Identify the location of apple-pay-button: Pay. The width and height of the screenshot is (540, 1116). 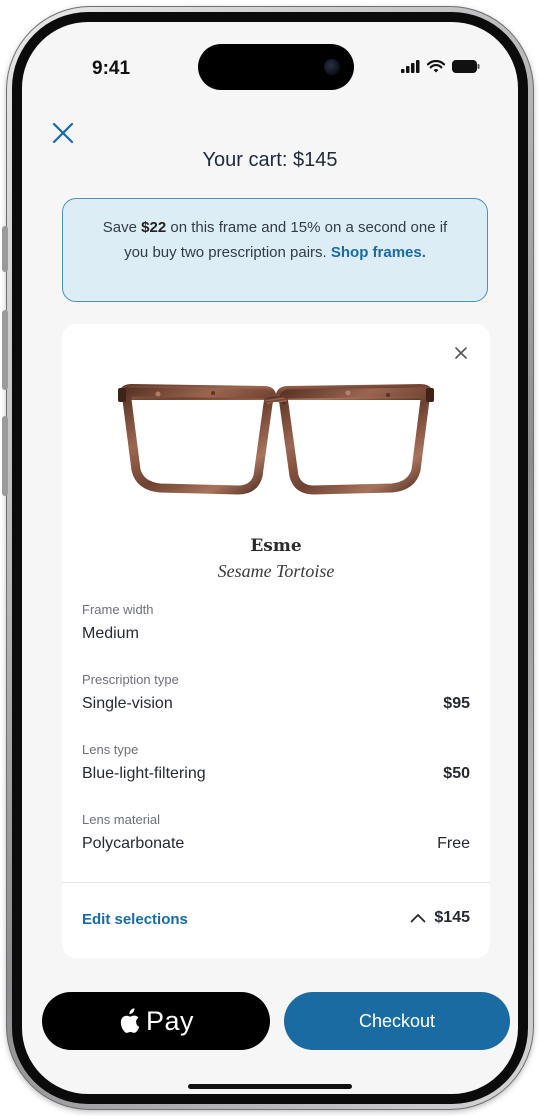
(156, 1021).